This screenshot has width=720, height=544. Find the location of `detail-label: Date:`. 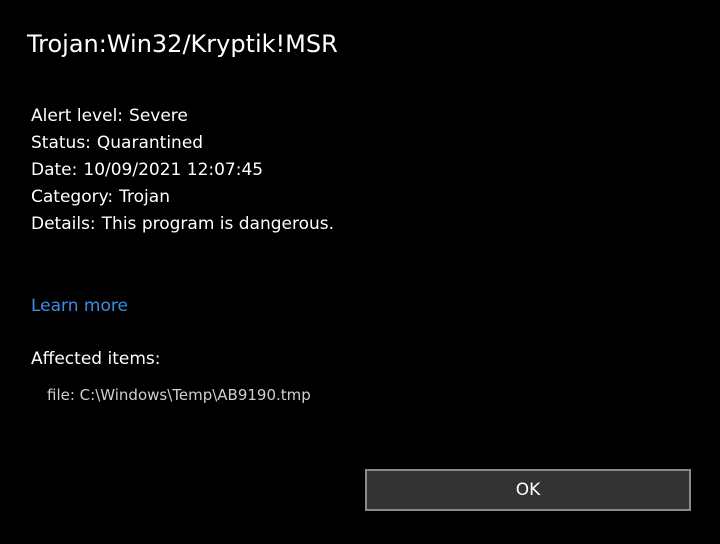

detail-label: Date: is located at coordinates (54, 170).